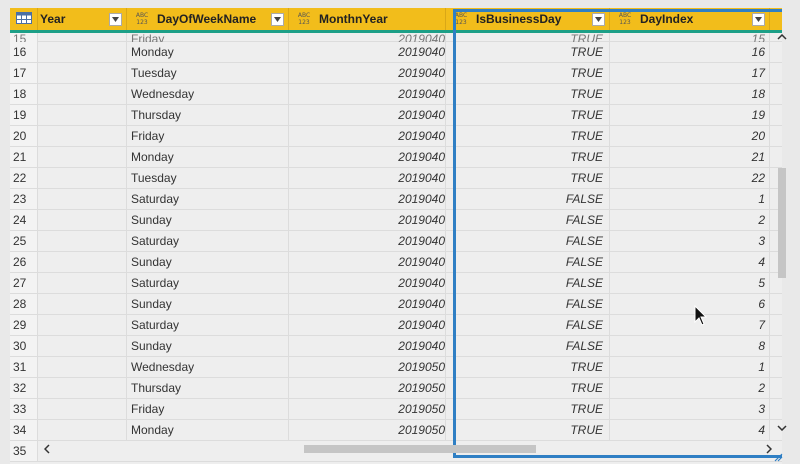 This screenshot has width=800, height=464. Describe the element at coordinates (778, 457) in the screenshot. I see `resize-grip-icon` at that location.